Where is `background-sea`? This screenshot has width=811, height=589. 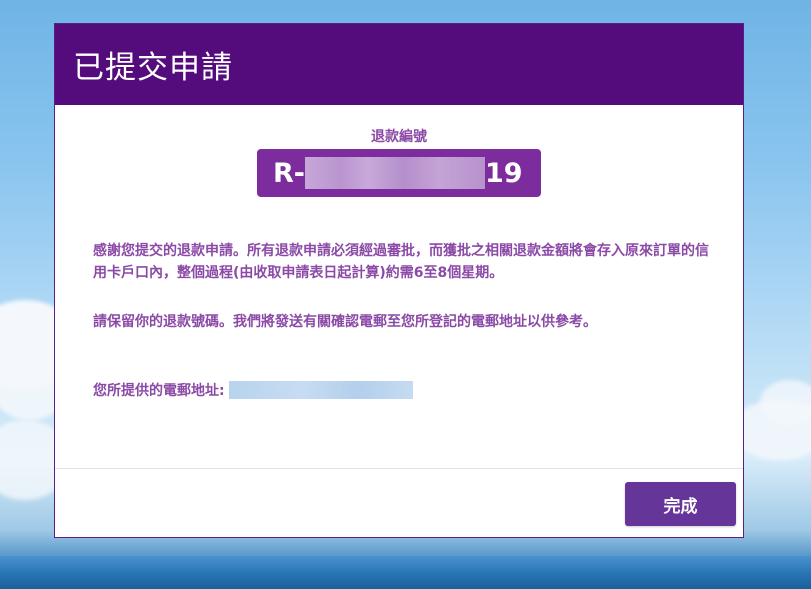
background-sea is located at coordinates (405, 572).